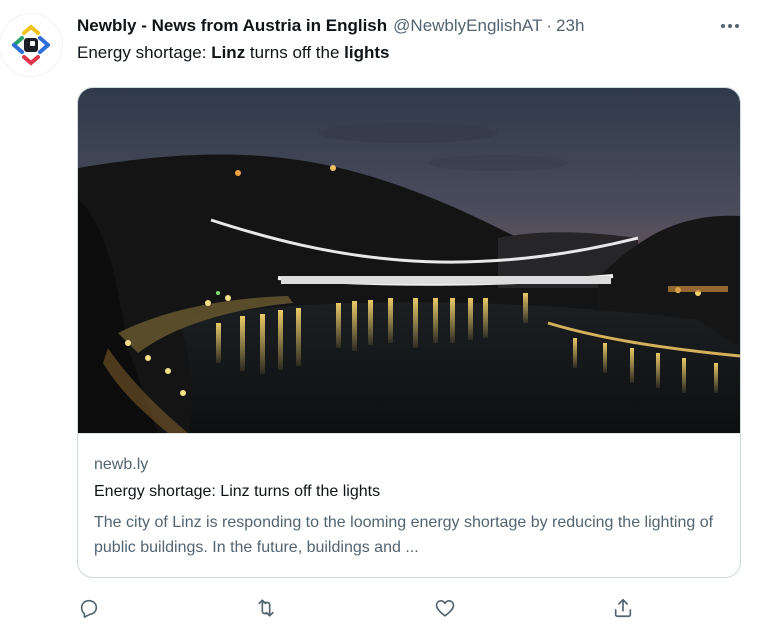 The image size is (770, 643). I want to click on tweet-text-part: Energy shortage:, so click(144, 52).